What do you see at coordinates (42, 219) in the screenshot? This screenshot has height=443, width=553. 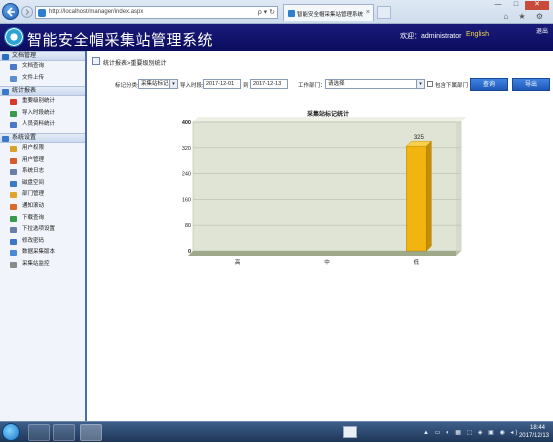 I see `sidebar-item-download-query: 下载查询` at bounding box center [42, 219].